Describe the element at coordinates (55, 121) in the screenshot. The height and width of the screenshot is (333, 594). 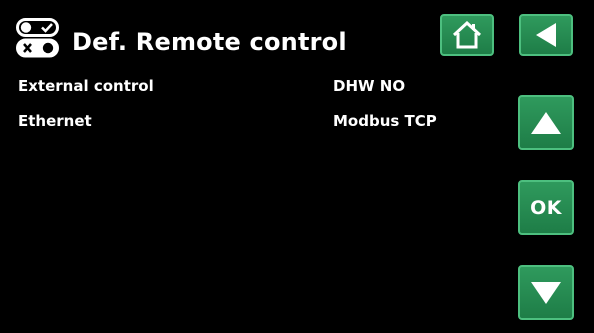
I see `setting-label-ethernet: Ethernet` at that location.